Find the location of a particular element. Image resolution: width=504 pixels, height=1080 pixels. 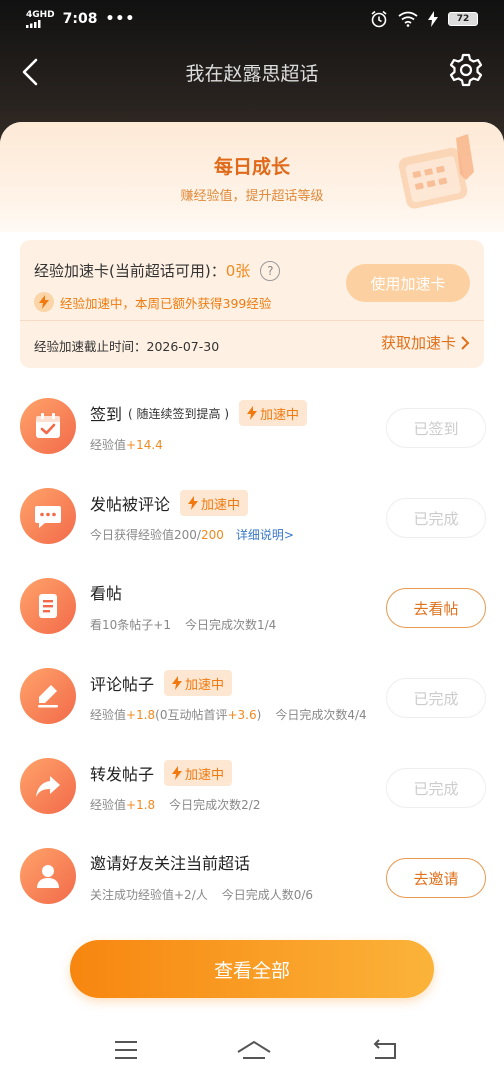

network-type: 4GHD is located at coordinates (40, 14).